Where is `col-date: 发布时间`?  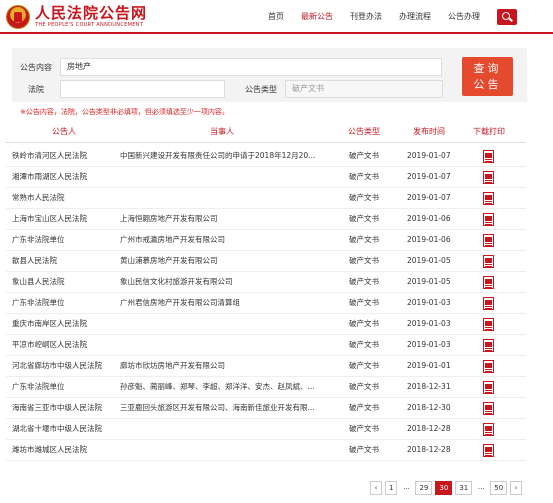 col-date: 发布时间 is located at coordinates (429, 131).